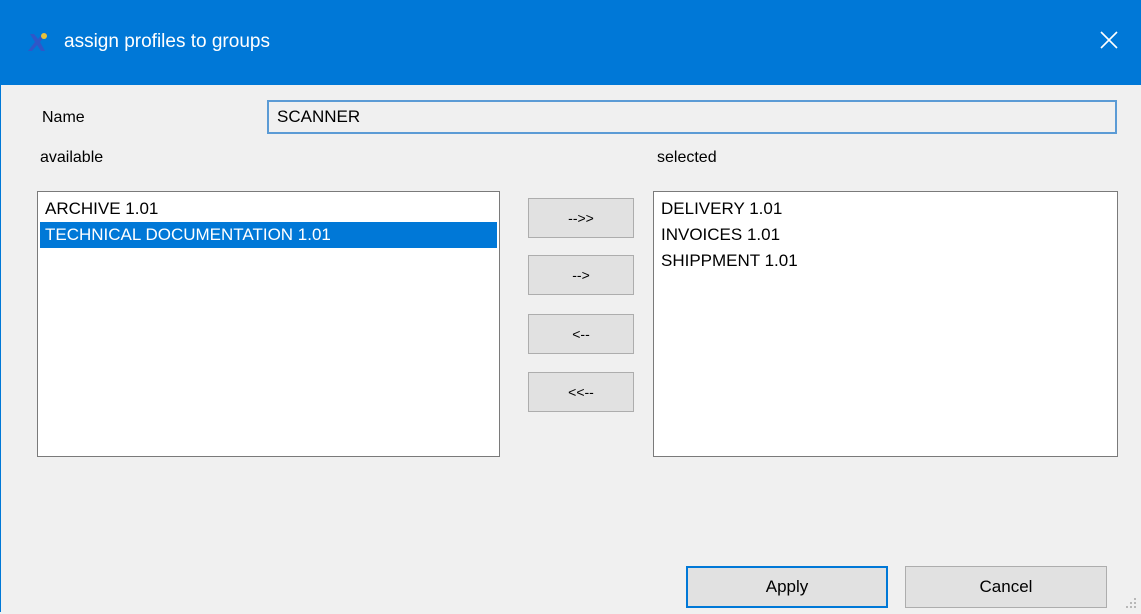 The width and height of the screenshot is (1141, 614). I want to click on remove-button: <--, so click(581, 334).